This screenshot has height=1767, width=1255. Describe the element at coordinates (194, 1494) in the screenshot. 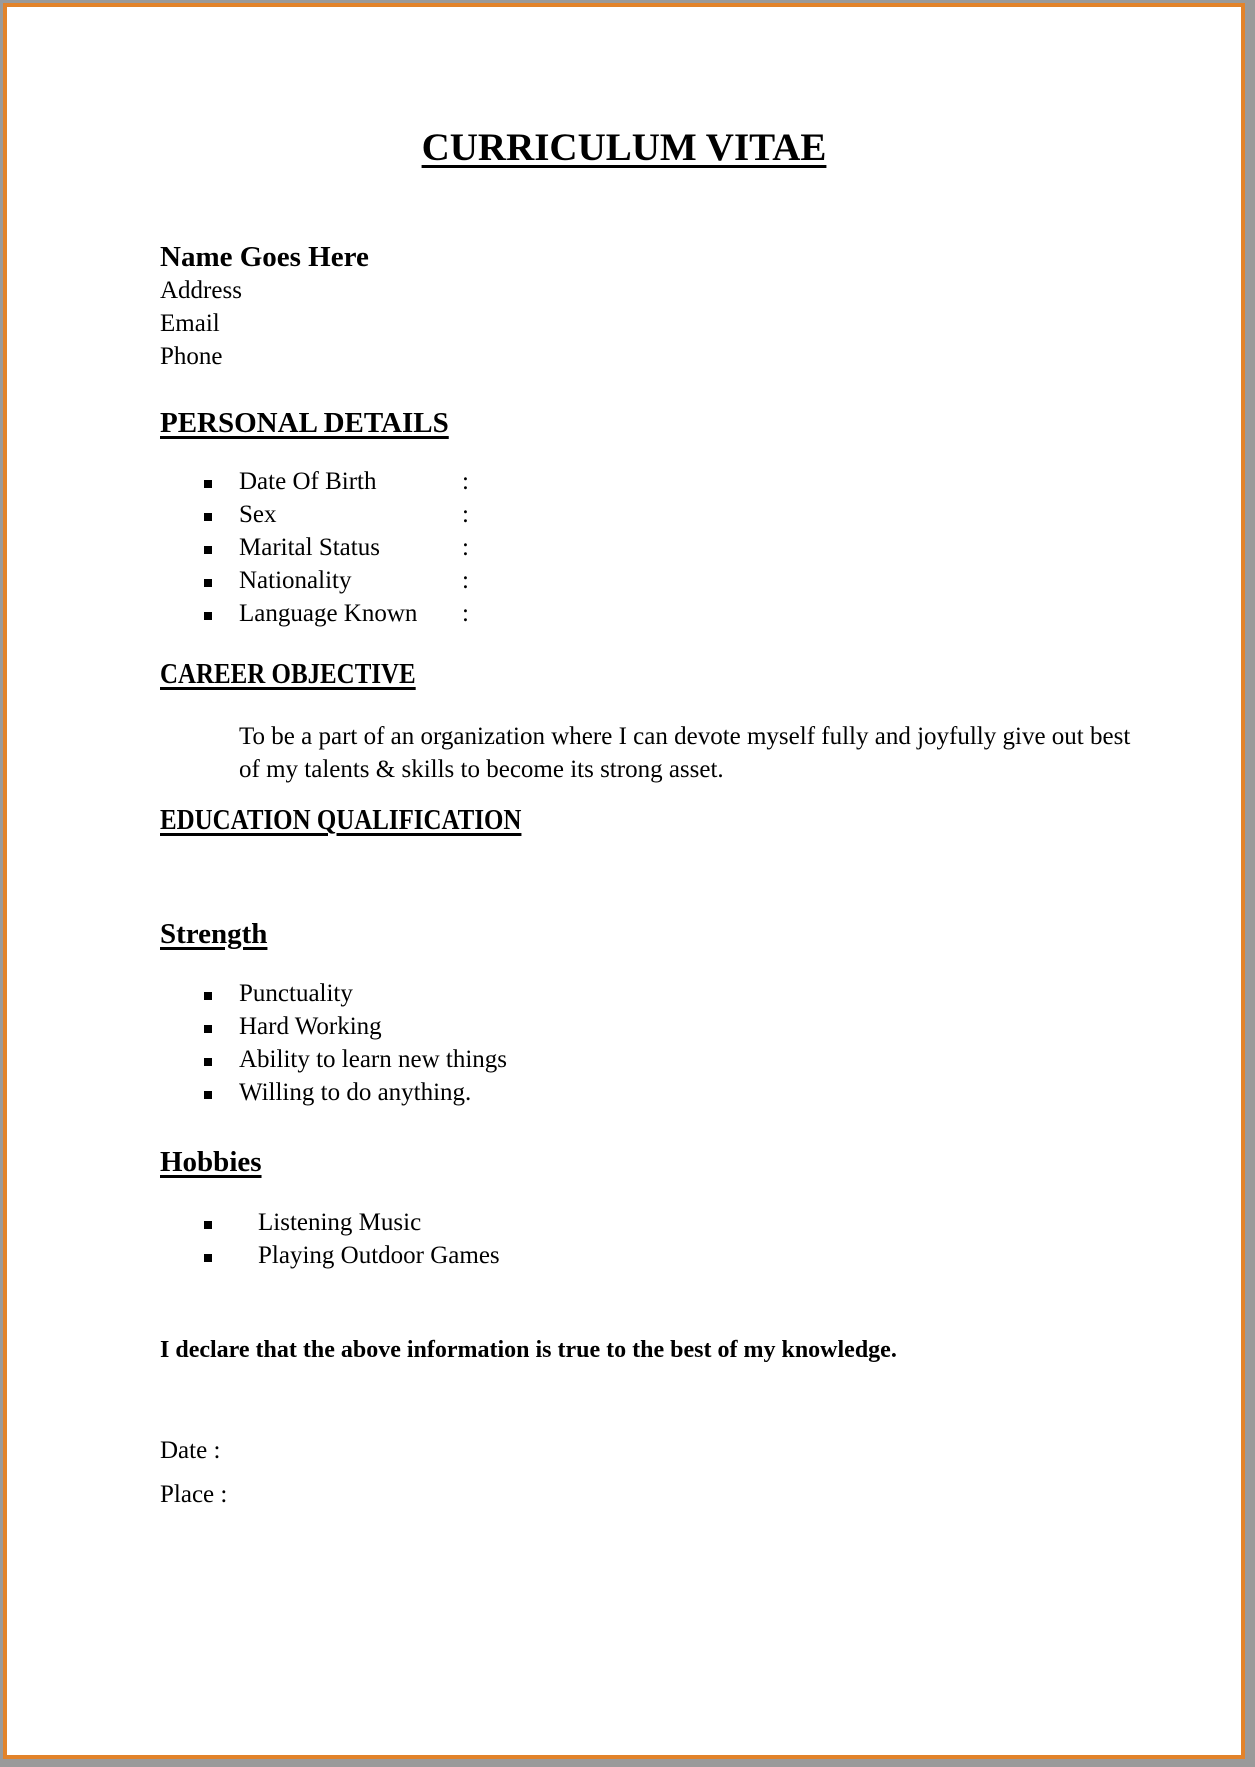

I see `place-label: Place :` at that location.